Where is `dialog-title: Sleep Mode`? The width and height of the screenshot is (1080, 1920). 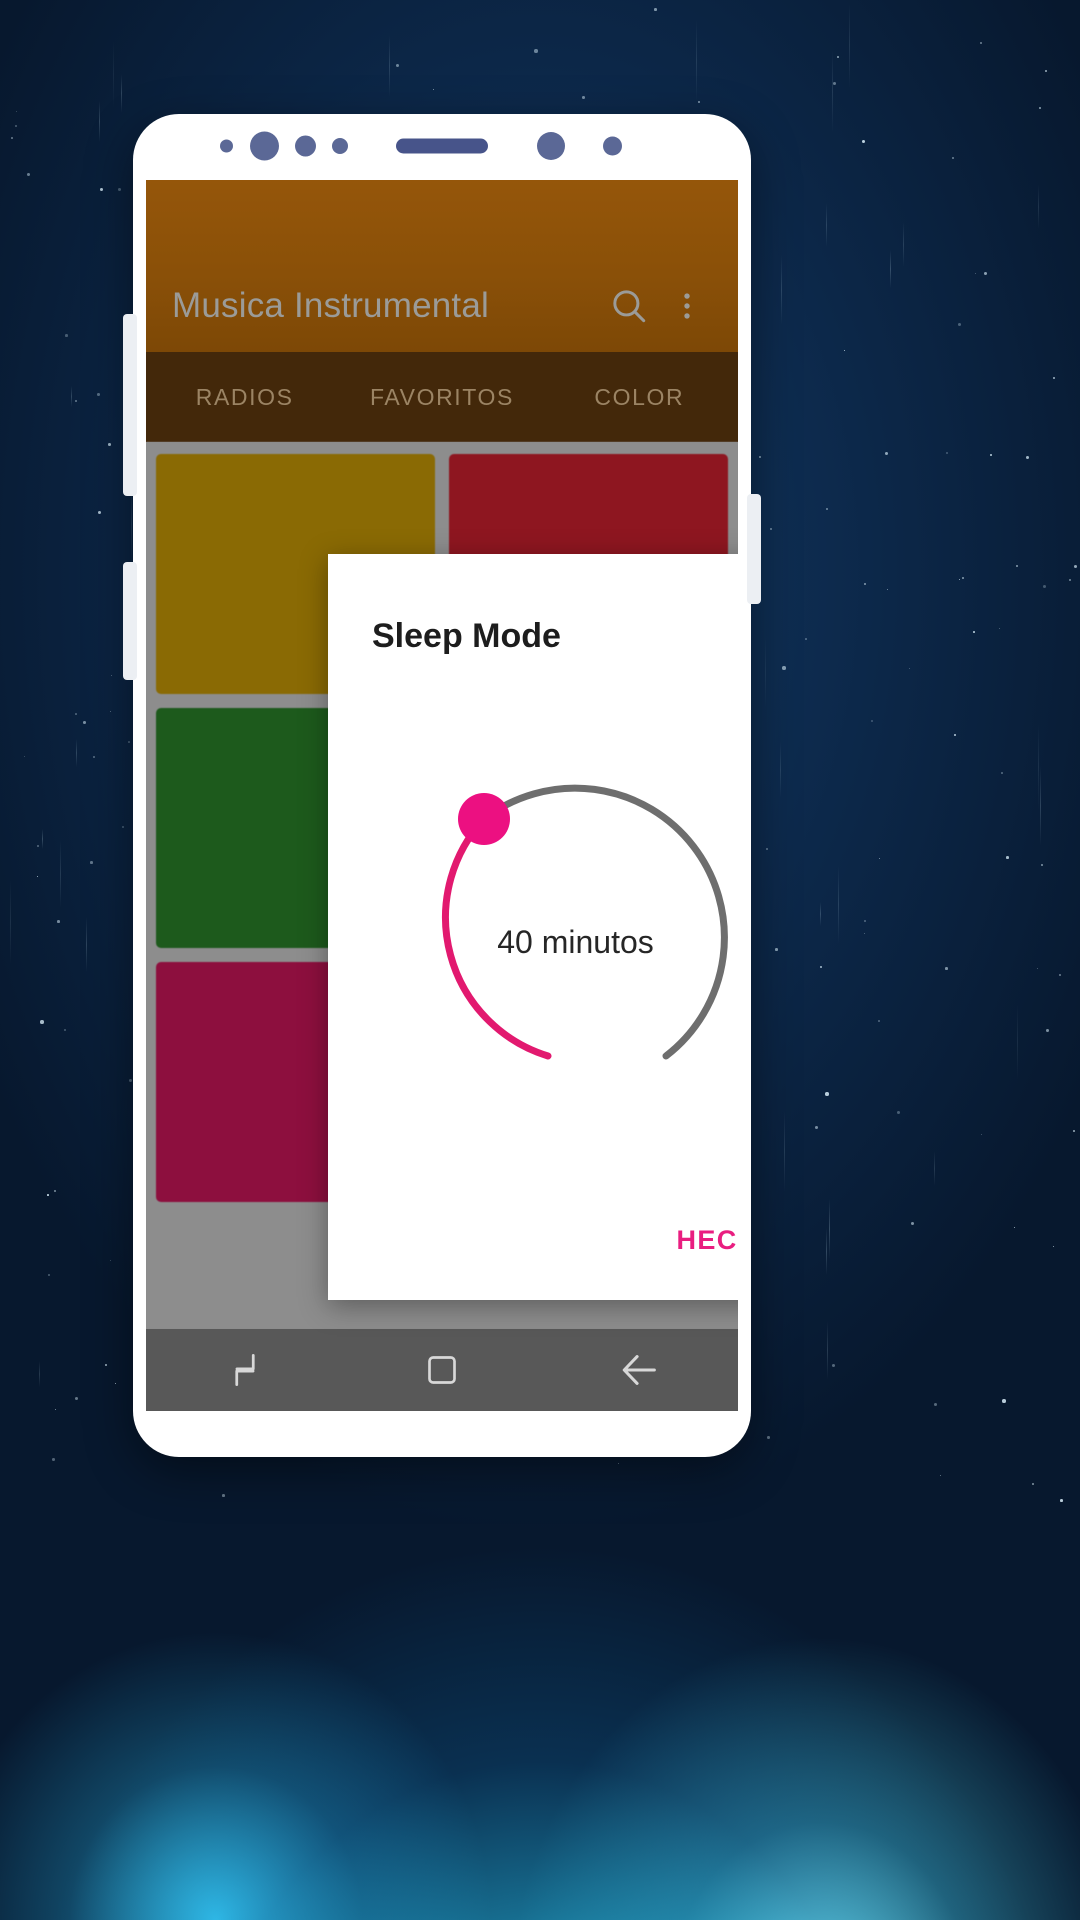
dialog-title: Sleep Mode is located at coordinates (466, 636).